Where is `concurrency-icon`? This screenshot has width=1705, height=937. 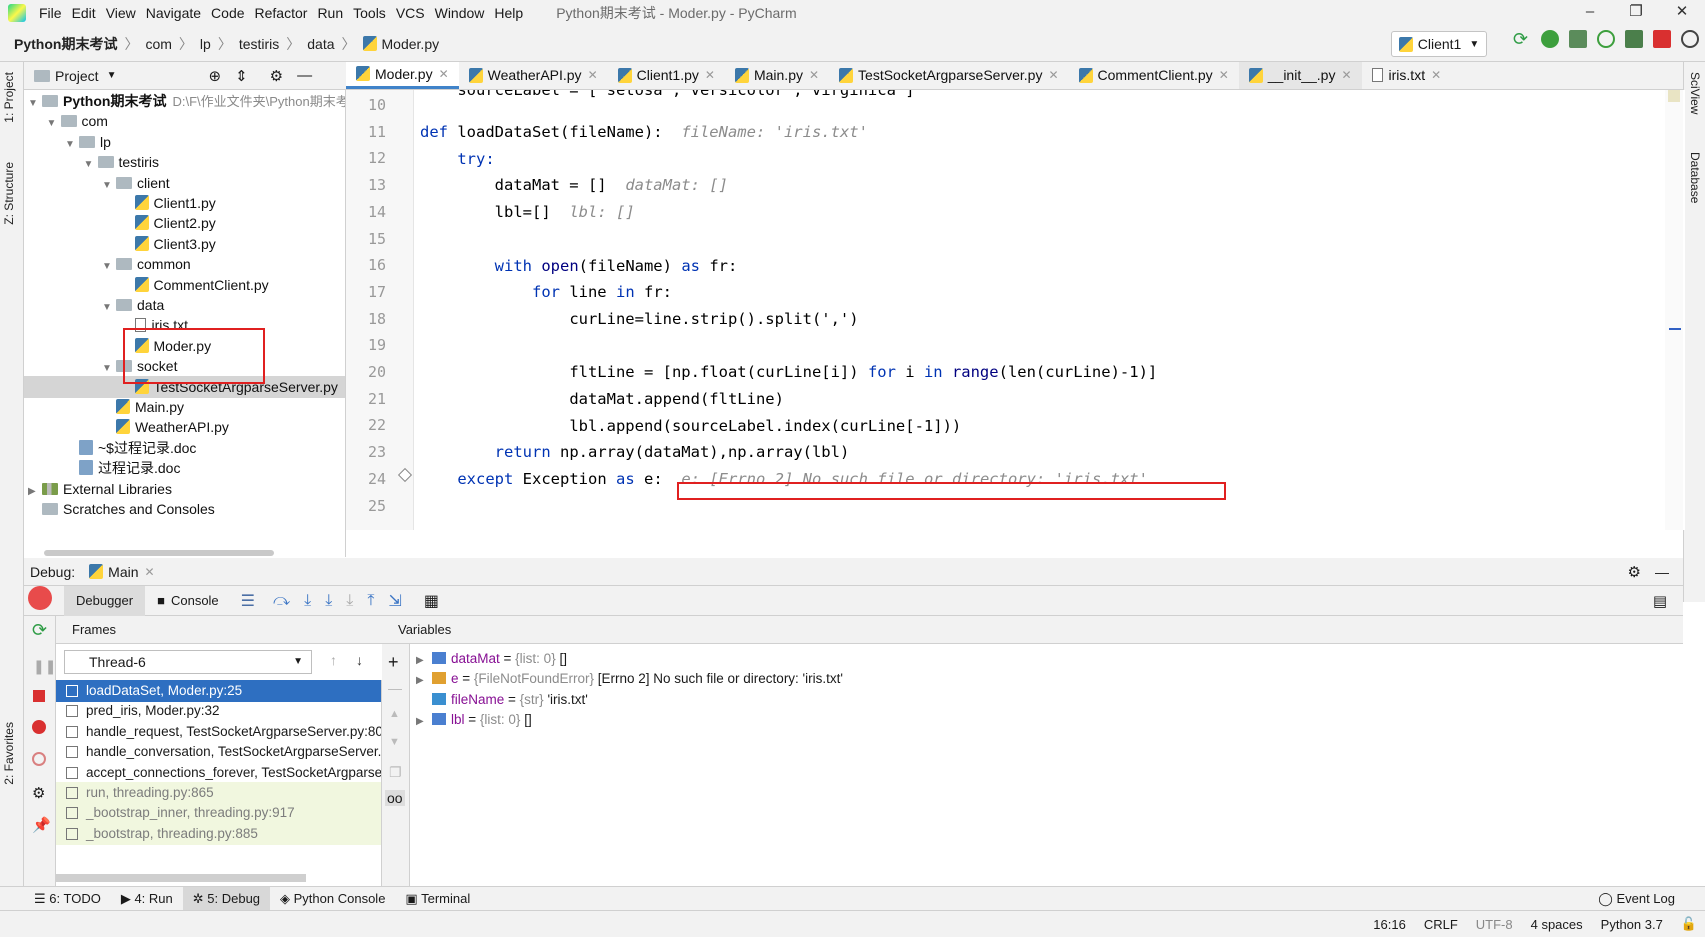
concurrency-icon is located at coordinates (1634, 39).